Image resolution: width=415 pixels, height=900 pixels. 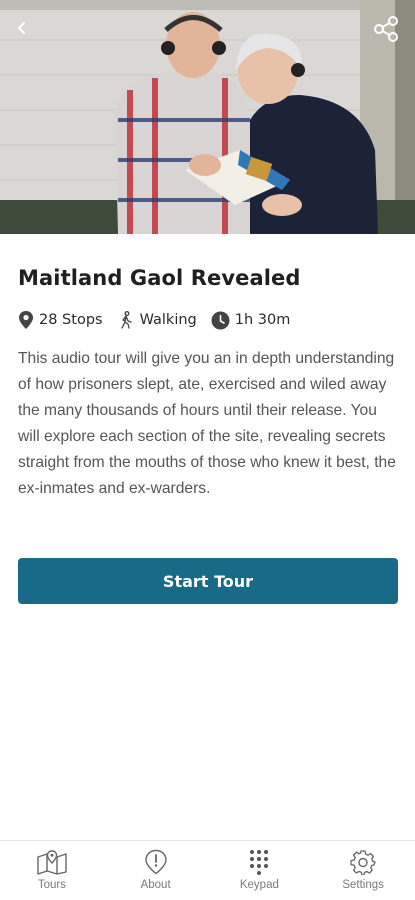 I want to click on nav-keypad: Keypad, so click(x=260, y=870).